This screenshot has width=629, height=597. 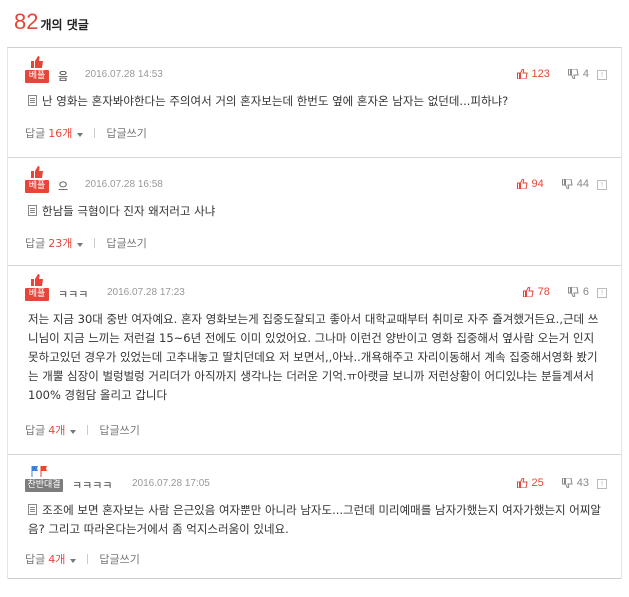 What do you see at coordinates (575, 483) in the screenshot?
I see `downvote-button: 43` at bounding box center [575, 483].